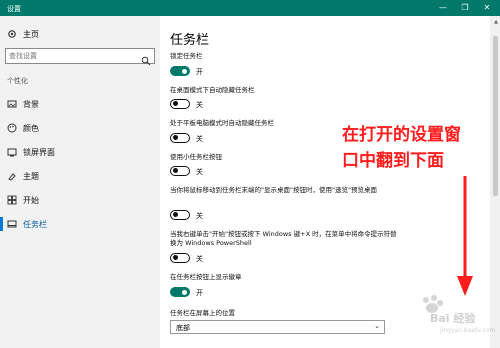 The image size is (500, 348). I want to click on search-icon, so click(146, 58).